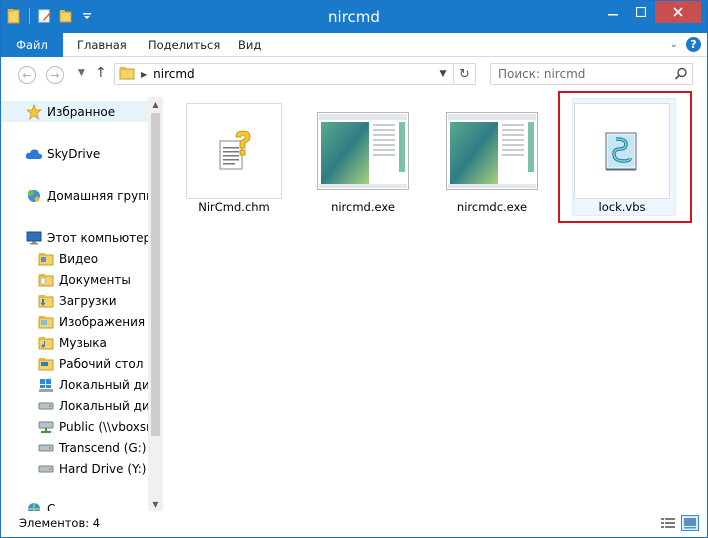  I want to click on breadcrumb-chevron-icon: ▶, so click(144, 74).